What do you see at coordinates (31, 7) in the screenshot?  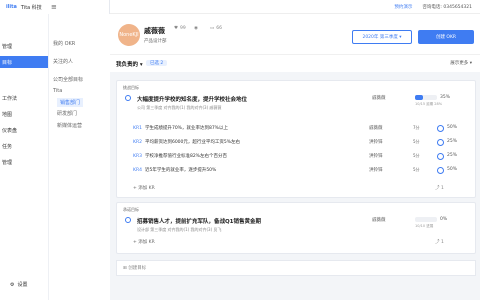 I see `brand-name: Tita 科技` at bounding box center [31, 7].